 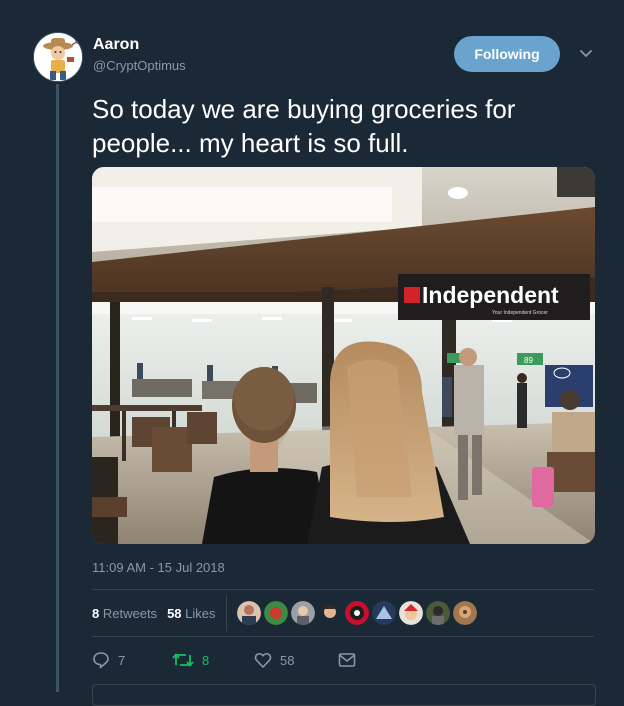 I want to click on lane-sign-text: 89, so click(x=528, y=360).